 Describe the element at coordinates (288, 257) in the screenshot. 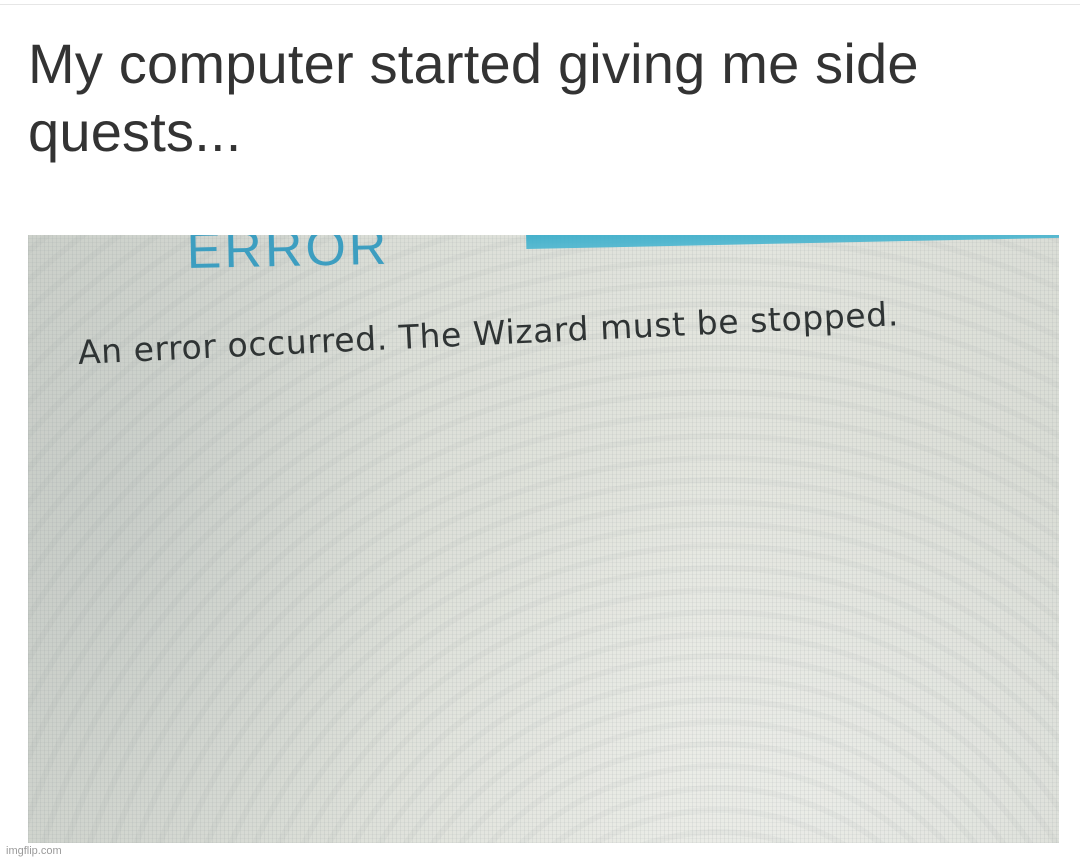

I see `error-dialog-title: ERROR` at that location.